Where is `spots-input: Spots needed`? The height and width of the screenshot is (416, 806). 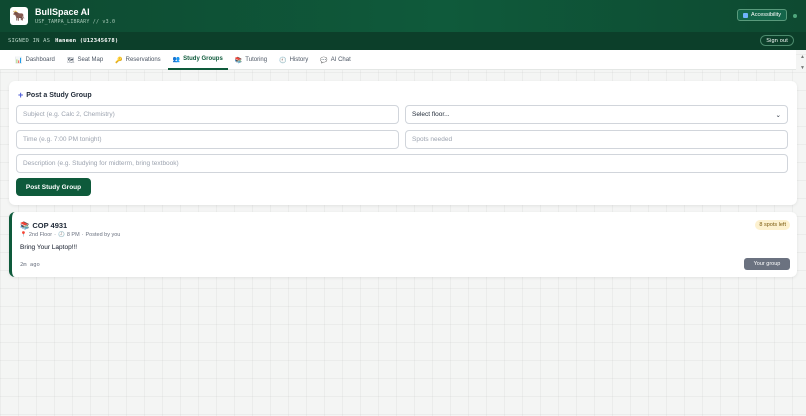
spots-input: Spots needed is located at coordinates (596, 139).